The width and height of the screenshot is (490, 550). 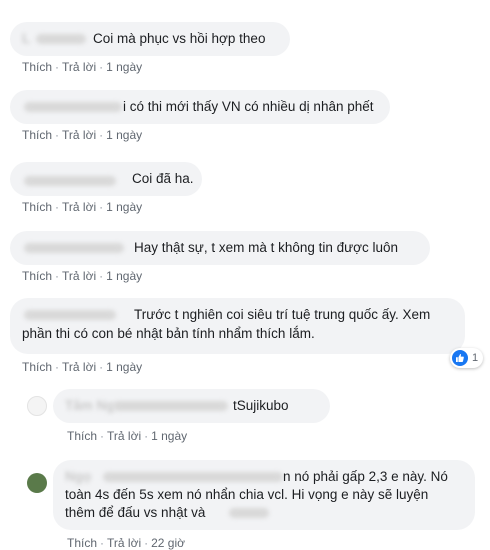 What do you see at coordinates (249, 513) in the screenshot?
I see `redacted-text` at bounding box center [249, 513].